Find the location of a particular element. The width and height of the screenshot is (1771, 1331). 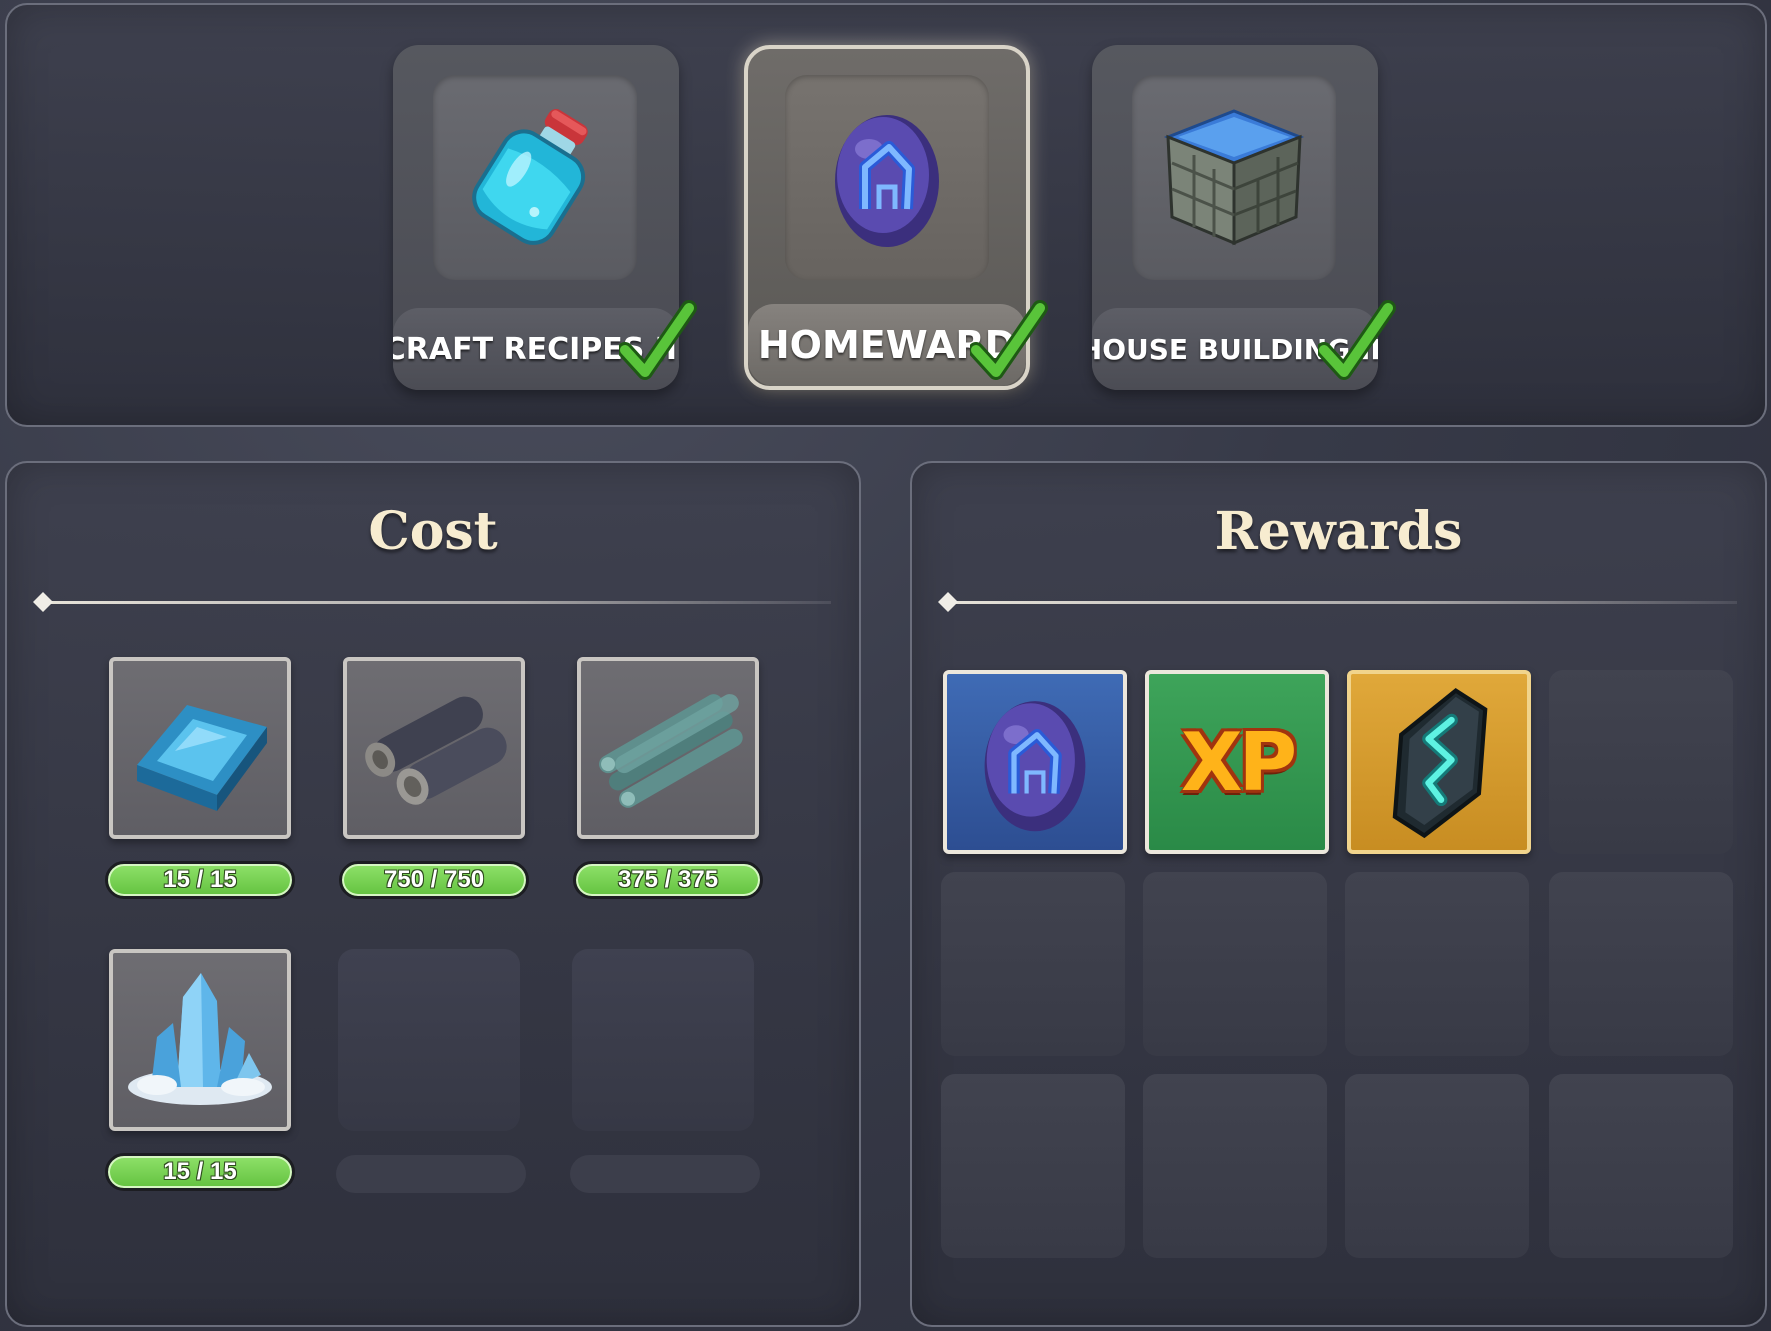

reward-slot-rune-gem is located at coordinates (1439, 762).